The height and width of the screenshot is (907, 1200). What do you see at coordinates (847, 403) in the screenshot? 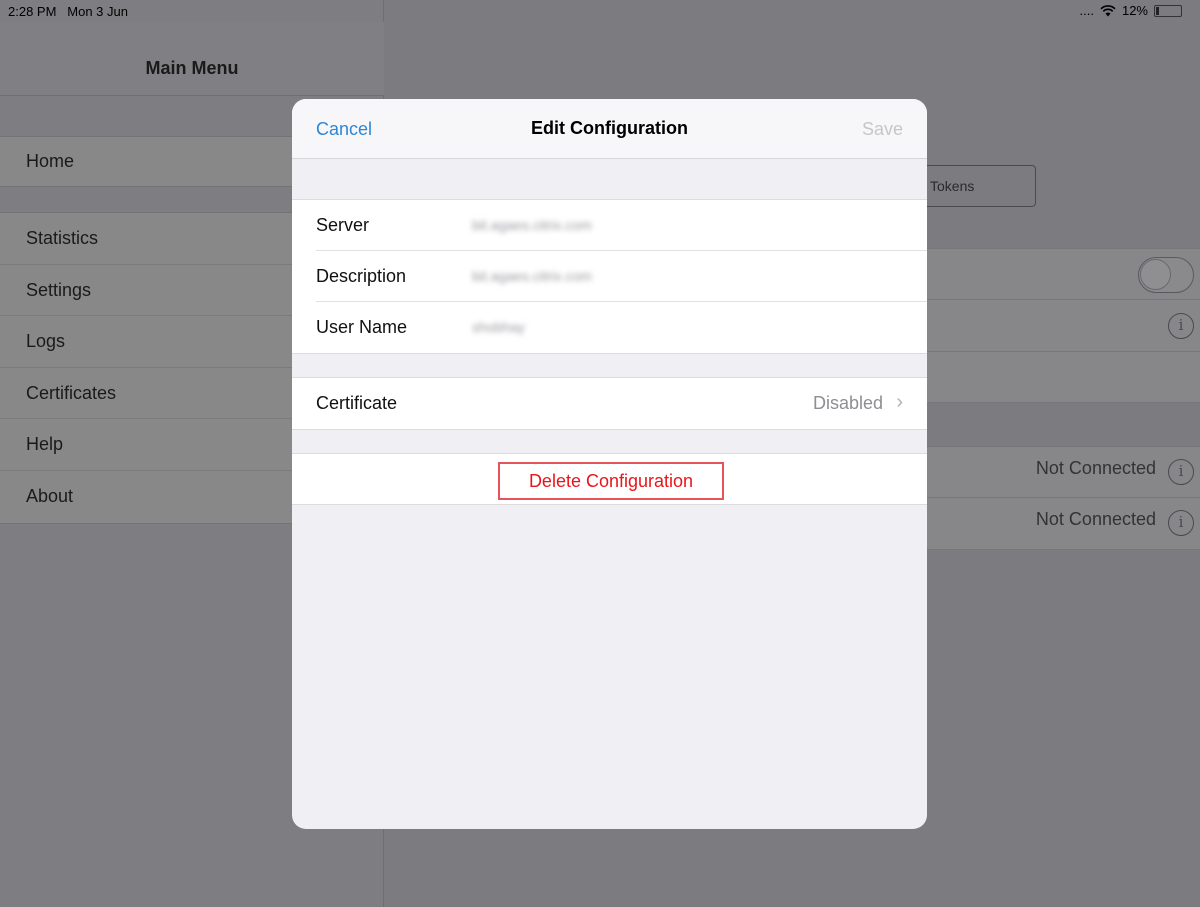
I see `certificate-status: Disabled` at bounding box center [847, 403].